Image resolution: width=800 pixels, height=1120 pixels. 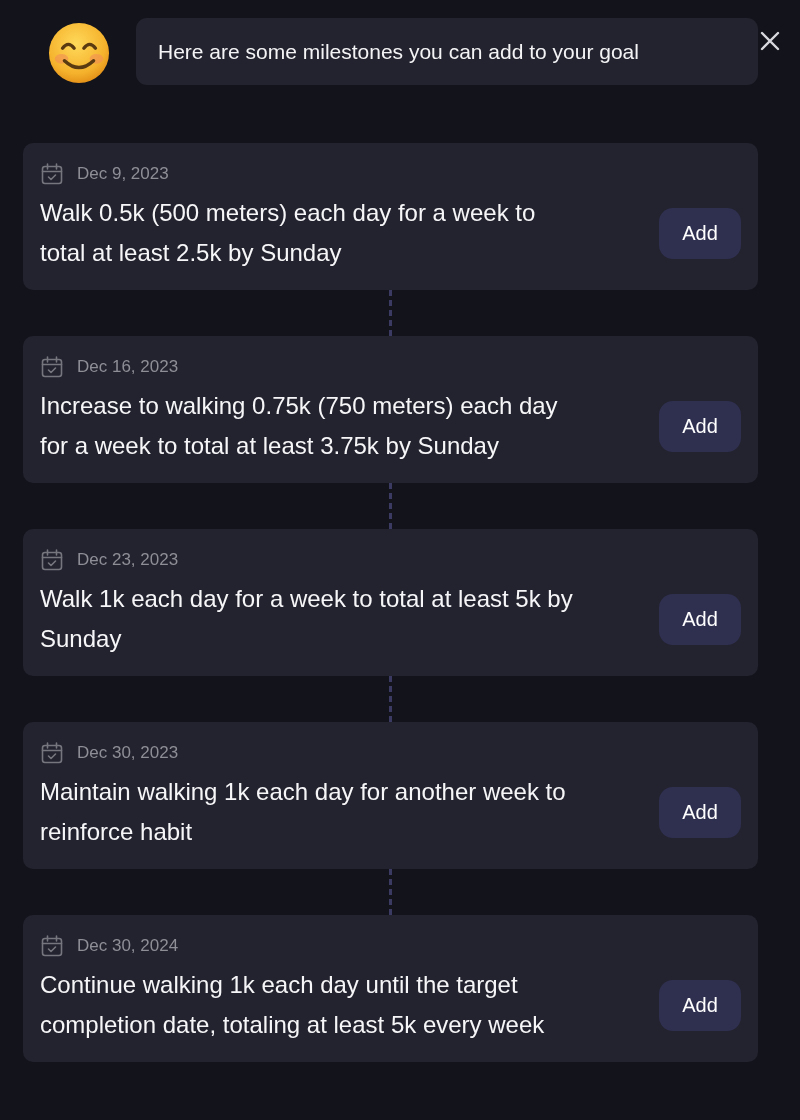 What do you see at coordinates (307, 619) in the screenshot?
I see `milestone-text: Walk 1k each day for a week to total at least 5k by Sunday` at bounding box center [307, 619].